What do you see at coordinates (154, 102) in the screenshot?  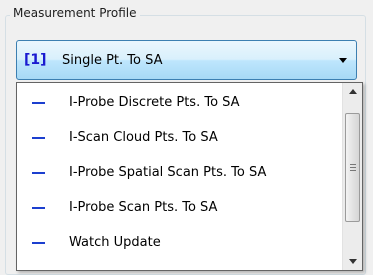 I see `list-item-label: I-Probe Discrete Pts. To SA` at bounding box center [154, 102].